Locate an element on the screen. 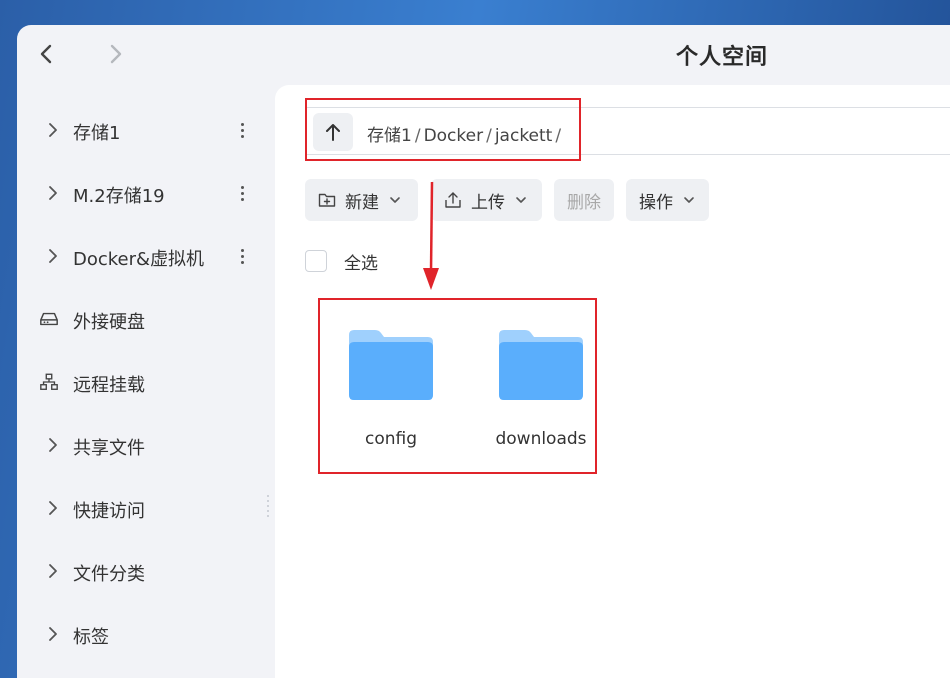 The height and width of the screenshot is (678, 950). sidebar-item-docker-vm: Docker&虚拟机 is located at coordinates (146, 256).